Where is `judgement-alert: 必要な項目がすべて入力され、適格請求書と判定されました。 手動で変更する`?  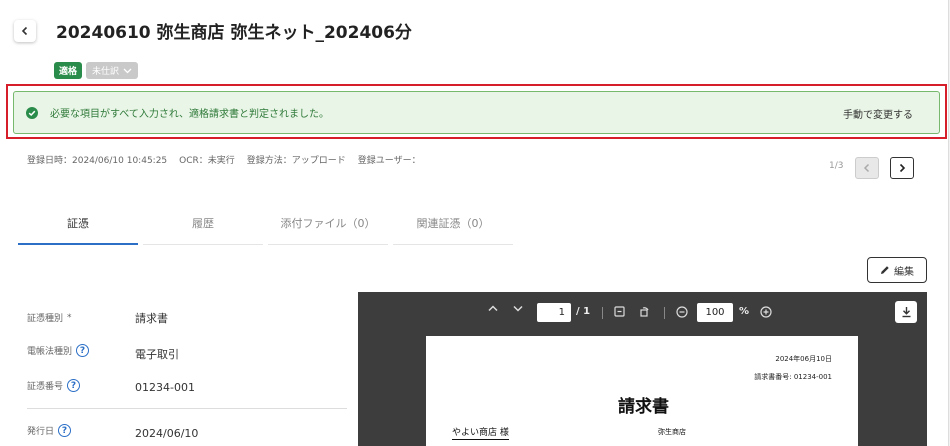
judgement-alert: 必要な項目がすべて入力され、適格請求書と判定されました。 手動で変更する is located at coordinates (476, 112).